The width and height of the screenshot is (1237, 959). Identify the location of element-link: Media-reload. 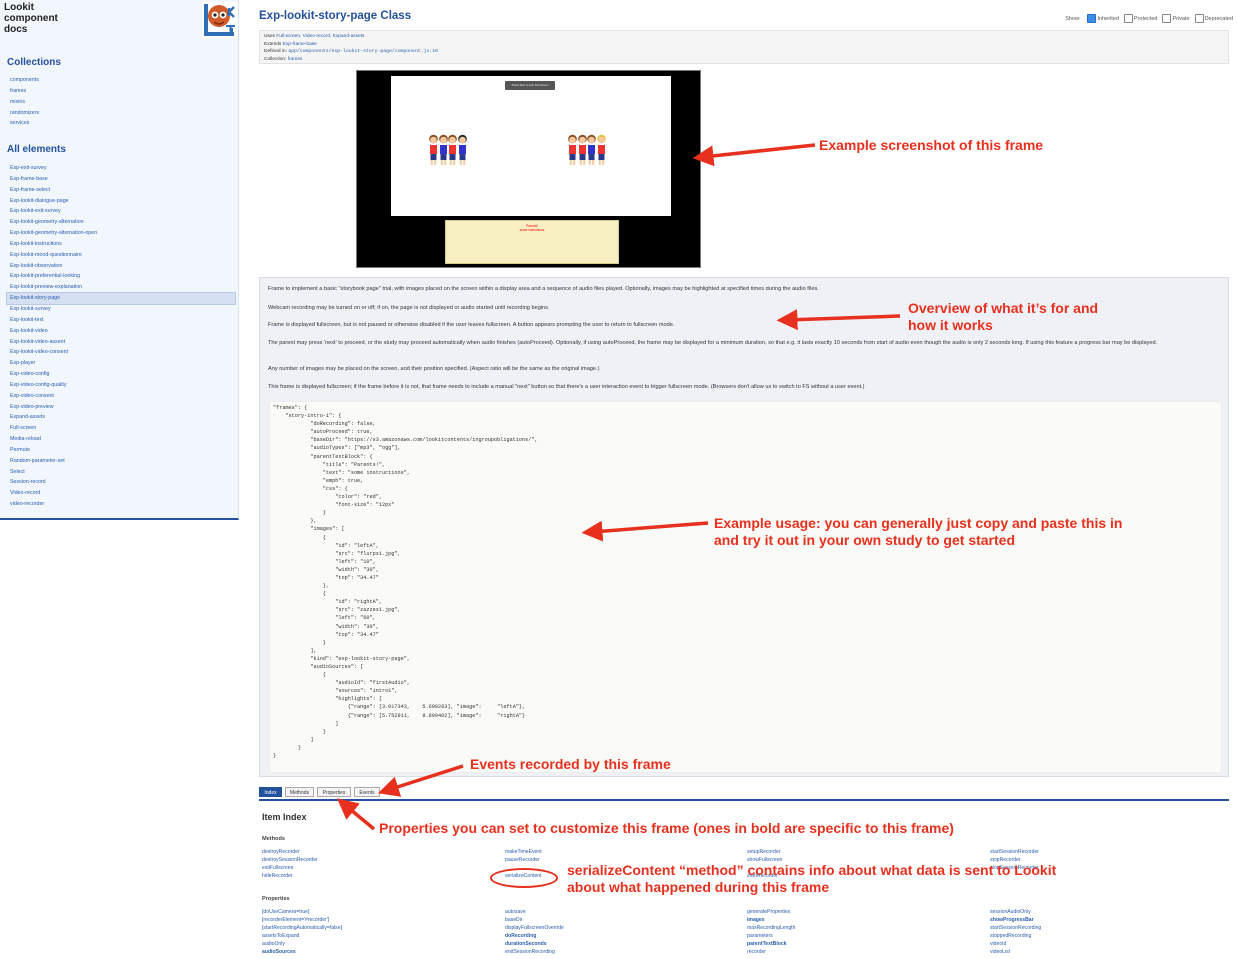
(121, 439).